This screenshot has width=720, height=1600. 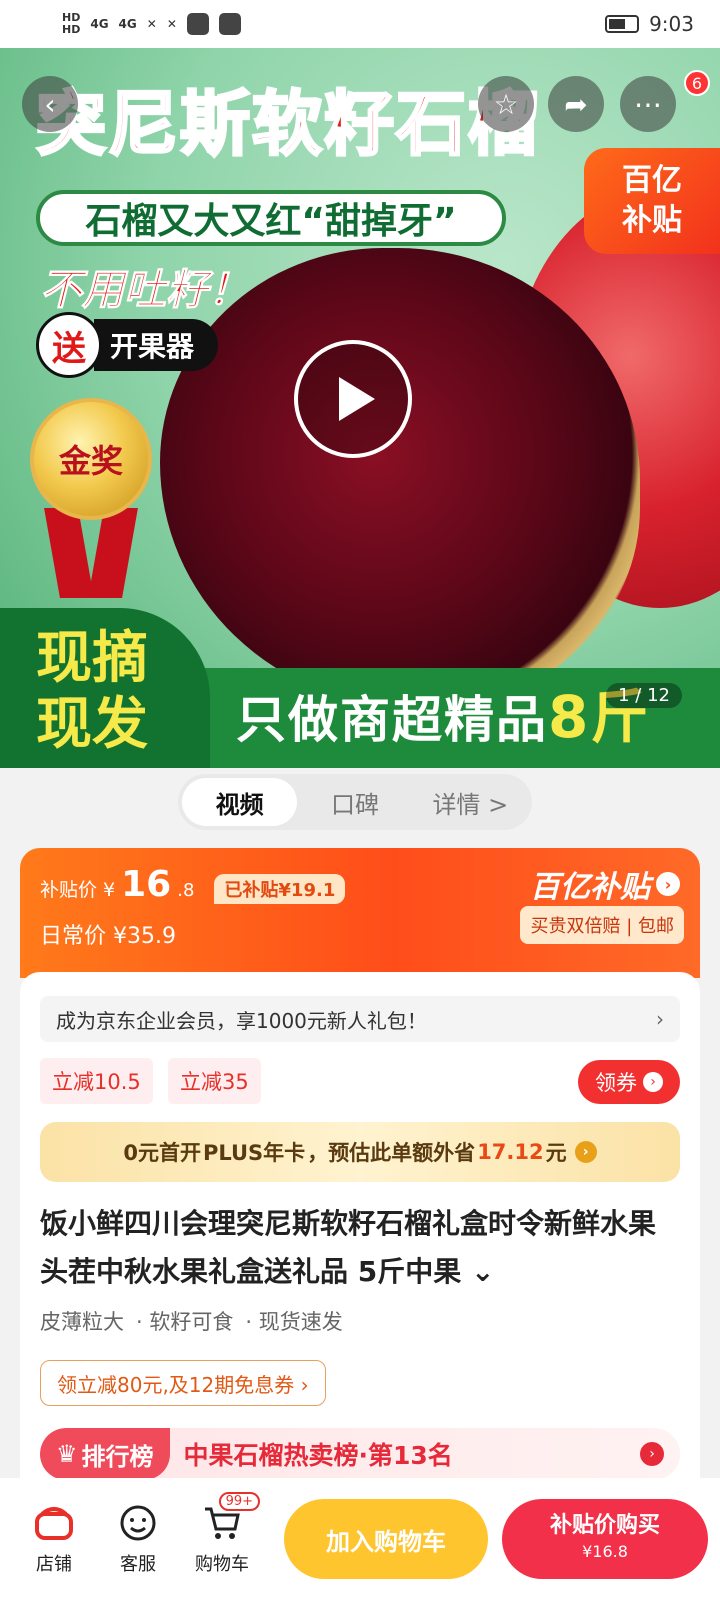 What do you see at coordinates (222, 1534) in the screenshot?
I see `nav-cart: 99+ 购物车` at bounding box center [222, 1534].